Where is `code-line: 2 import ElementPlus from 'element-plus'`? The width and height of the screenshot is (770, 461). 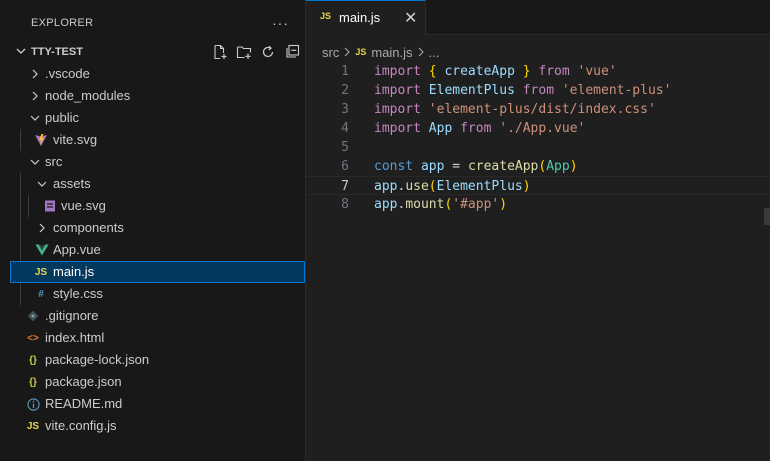 code-line: 2 import ElementPlus from 'element-plus' is located at coordinates (538, 90).